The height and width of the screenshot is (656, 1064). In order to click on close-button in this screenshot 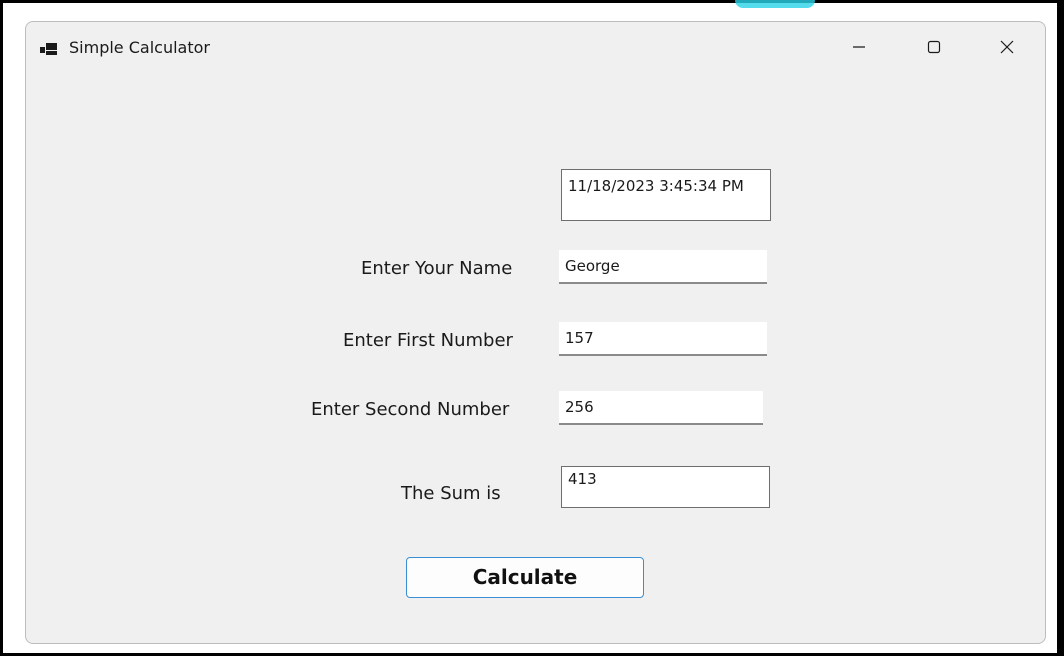, I will do `click(1007, 48)`.